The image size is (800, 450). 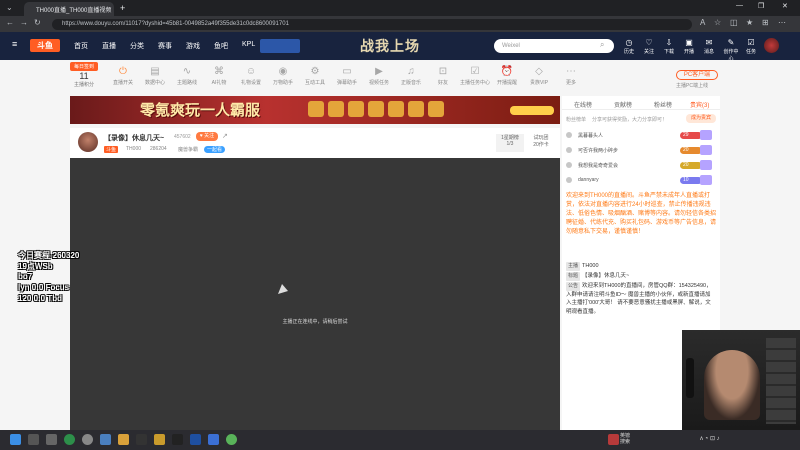 I want to click on new-tab-icon: +, so click(x=122, y=8).